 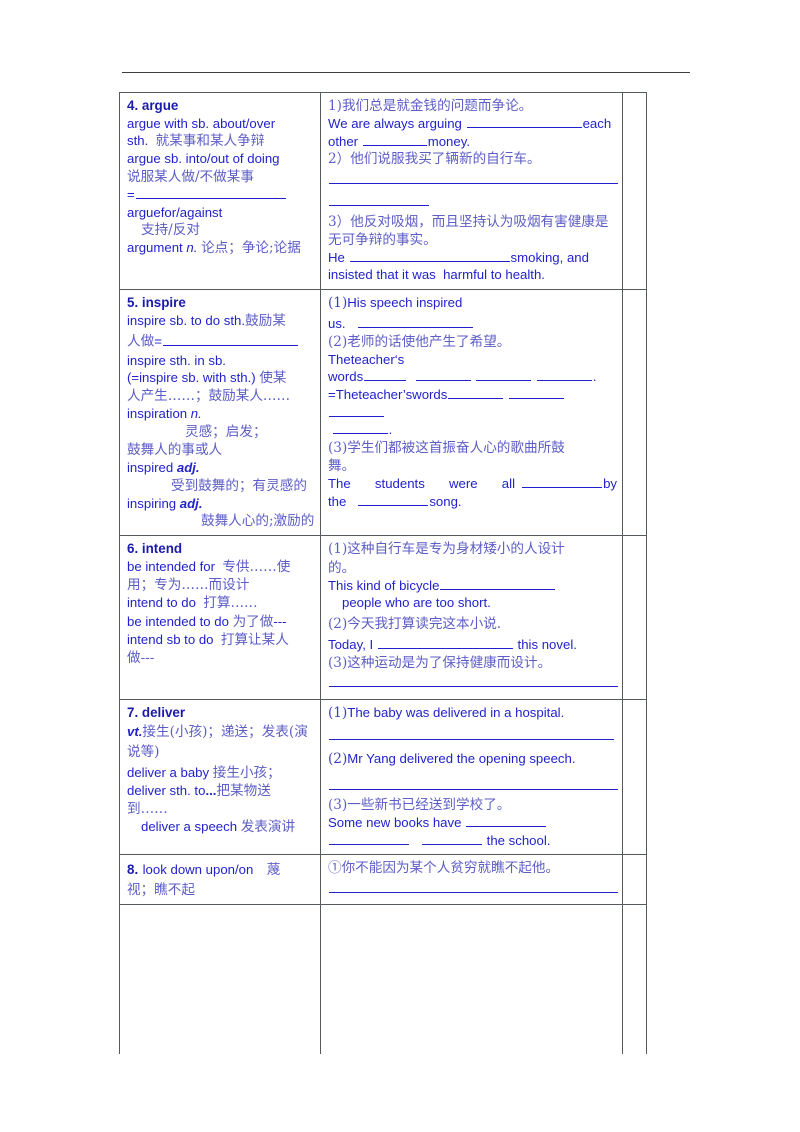 I want to click on example-line: 3）他反对吸烟，而且坚持认为吸烟有害健康是无可争辩的事实。, so click(x=468, y=230).